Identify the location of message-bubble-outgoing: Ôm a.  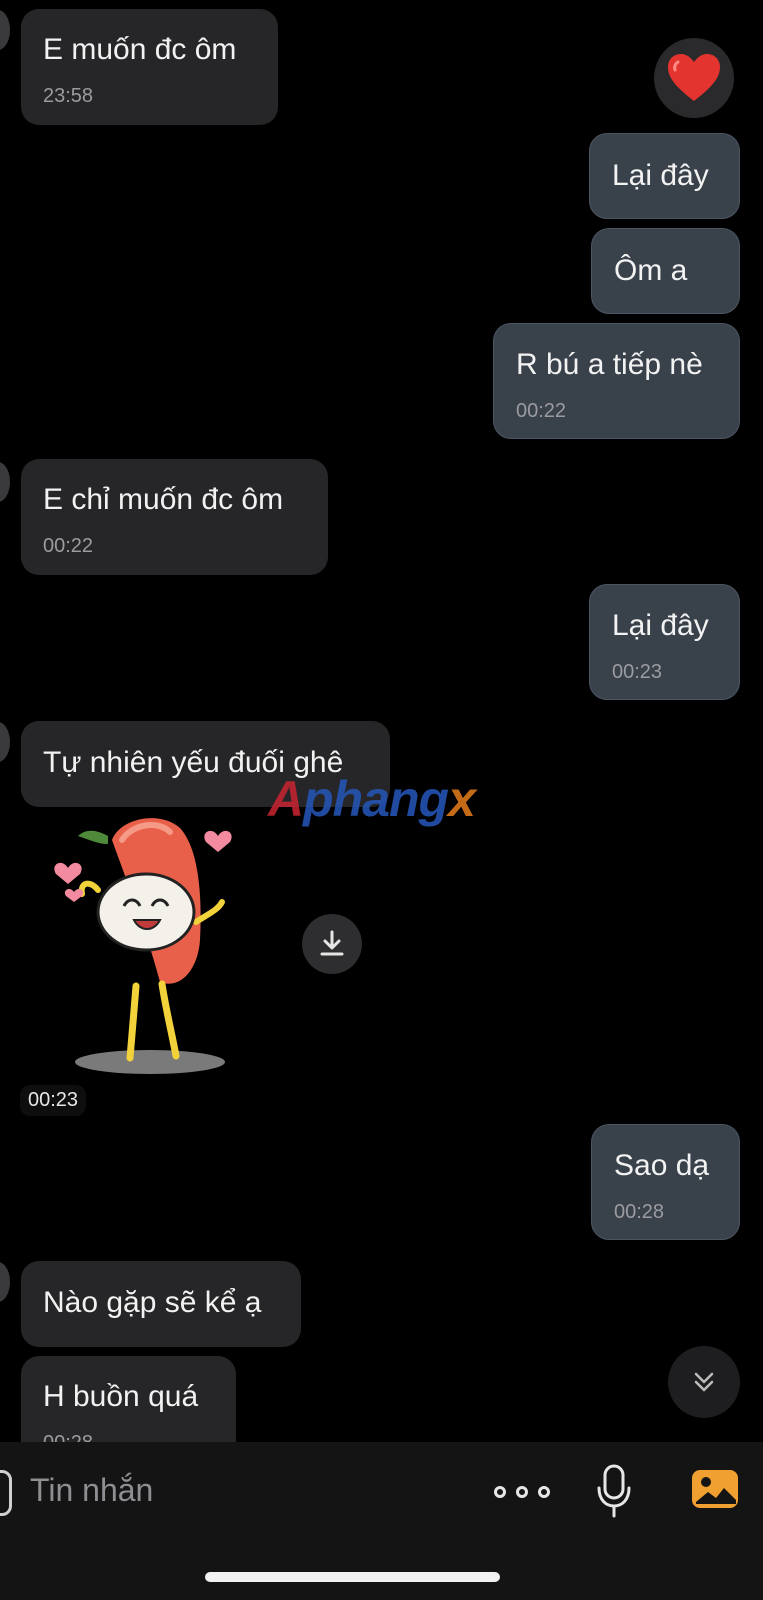
(665, 271).